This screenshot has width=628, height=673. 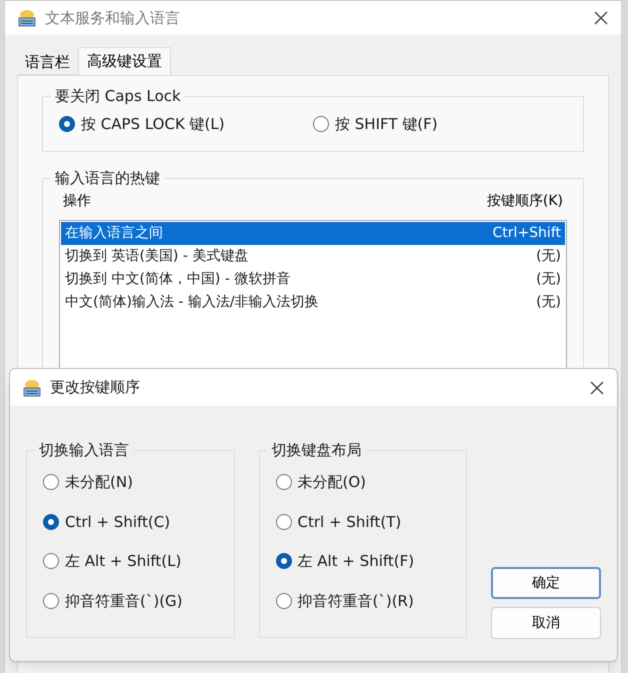 I want to click on radio-option: 抑音符重音(`)(G), so click(x=130, y=601).